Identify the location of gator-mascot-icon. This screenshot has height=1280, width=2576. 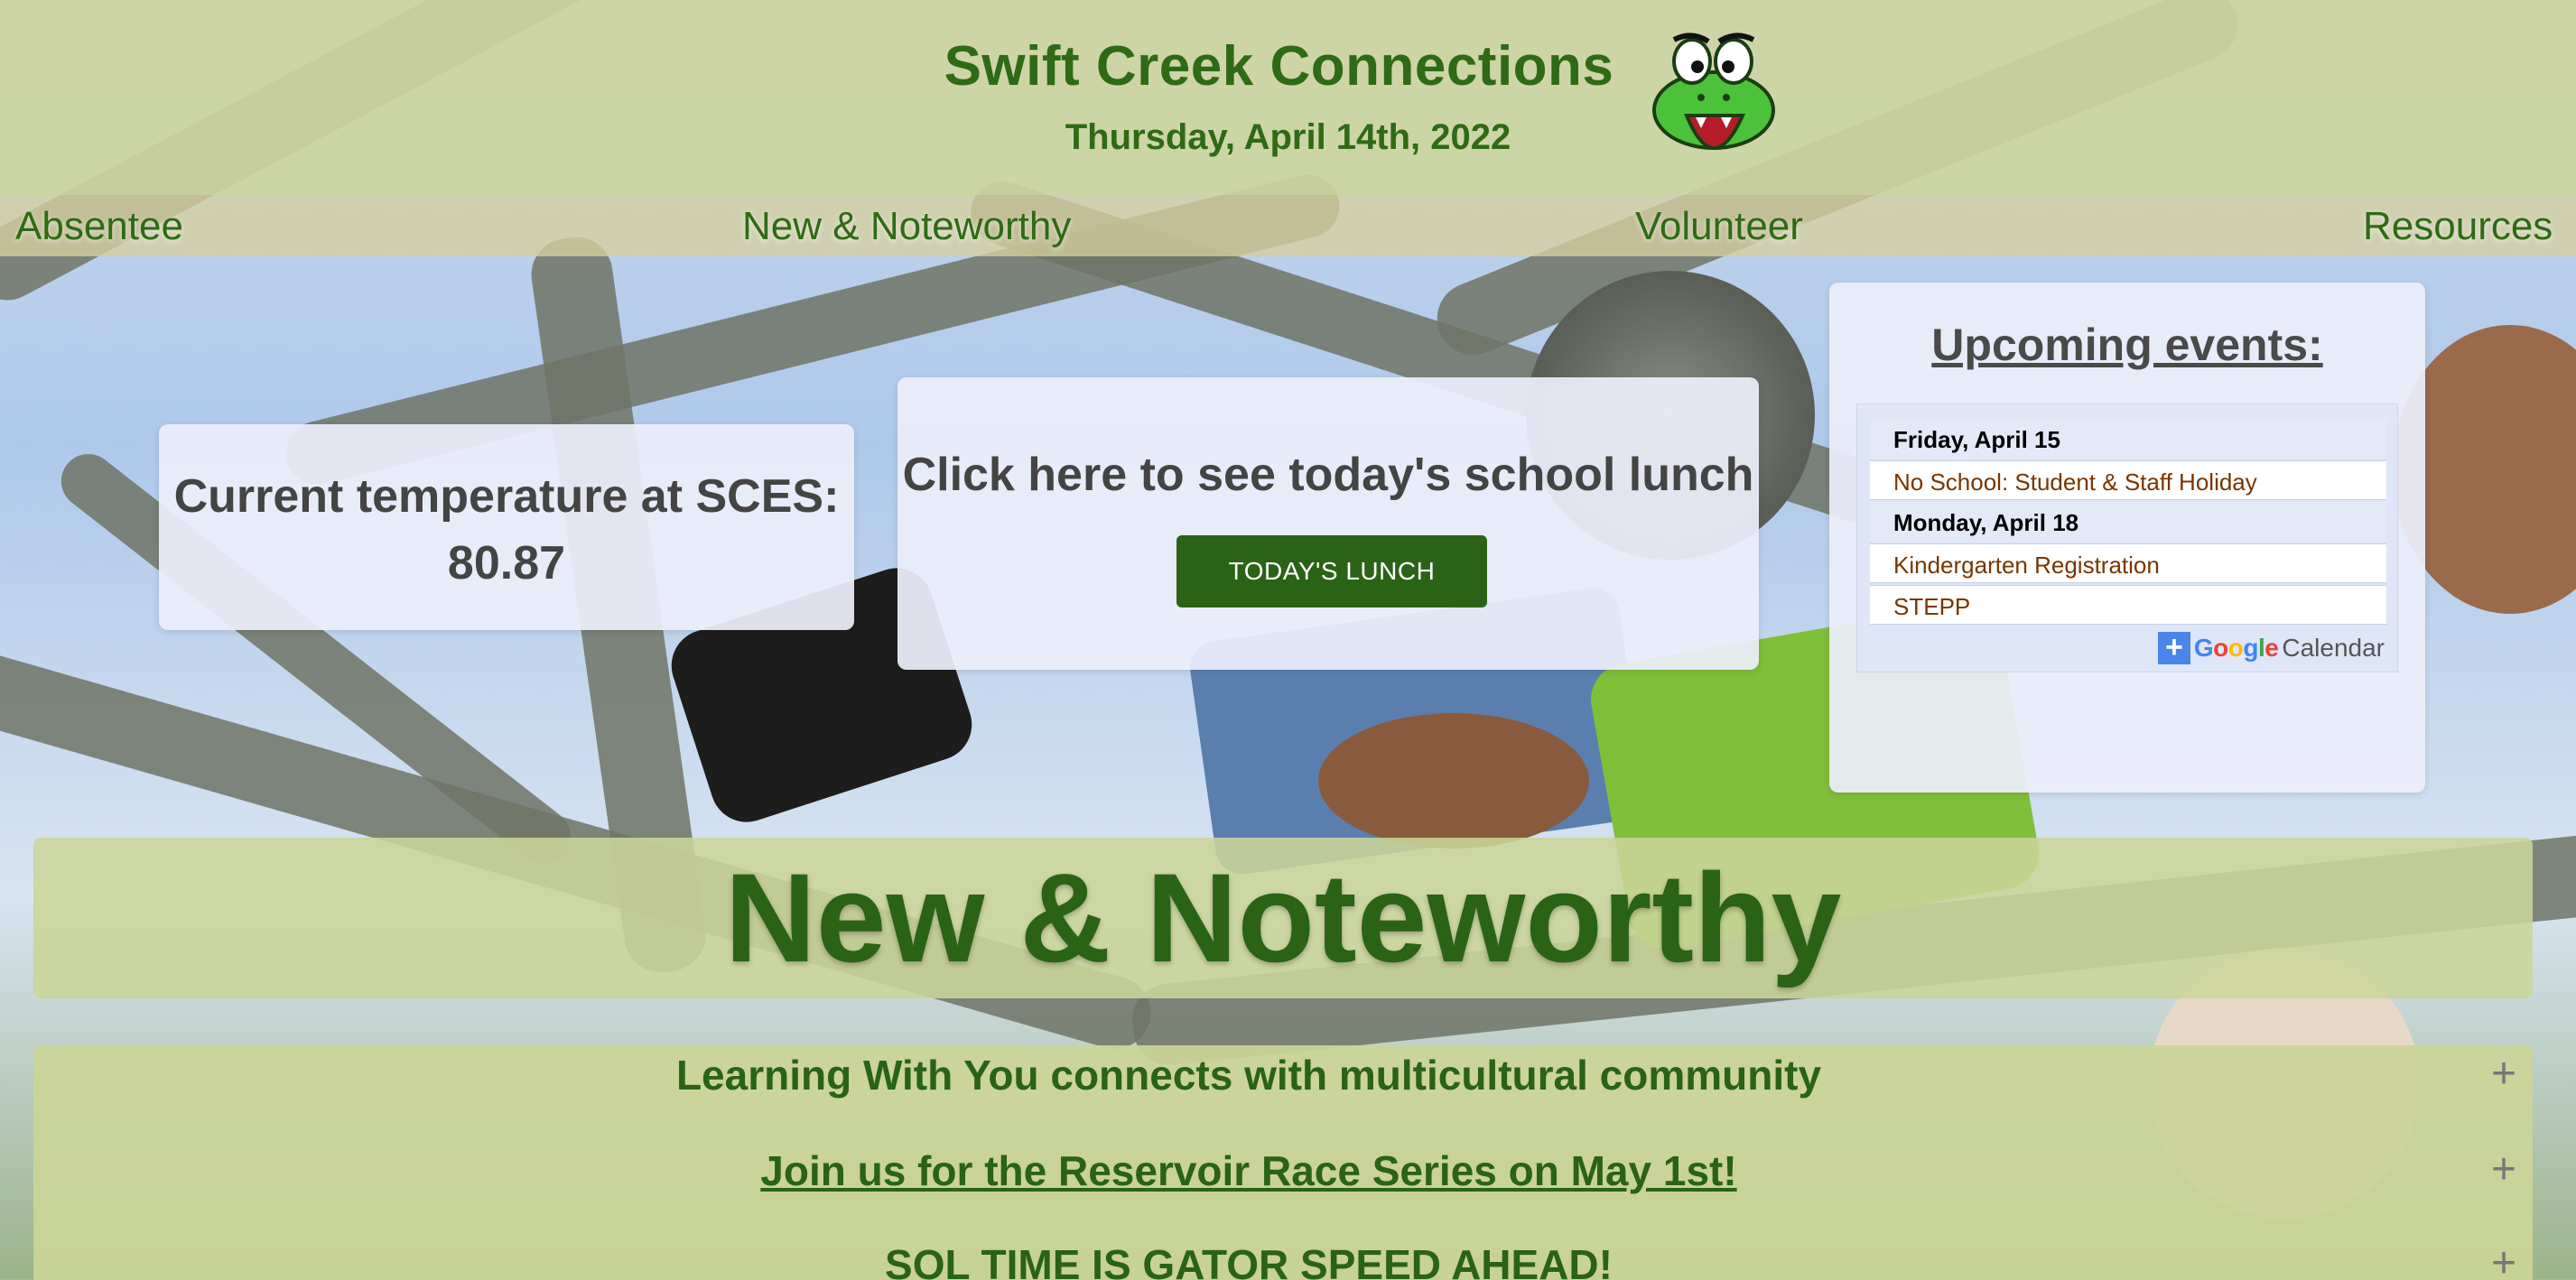
(1713, 91).